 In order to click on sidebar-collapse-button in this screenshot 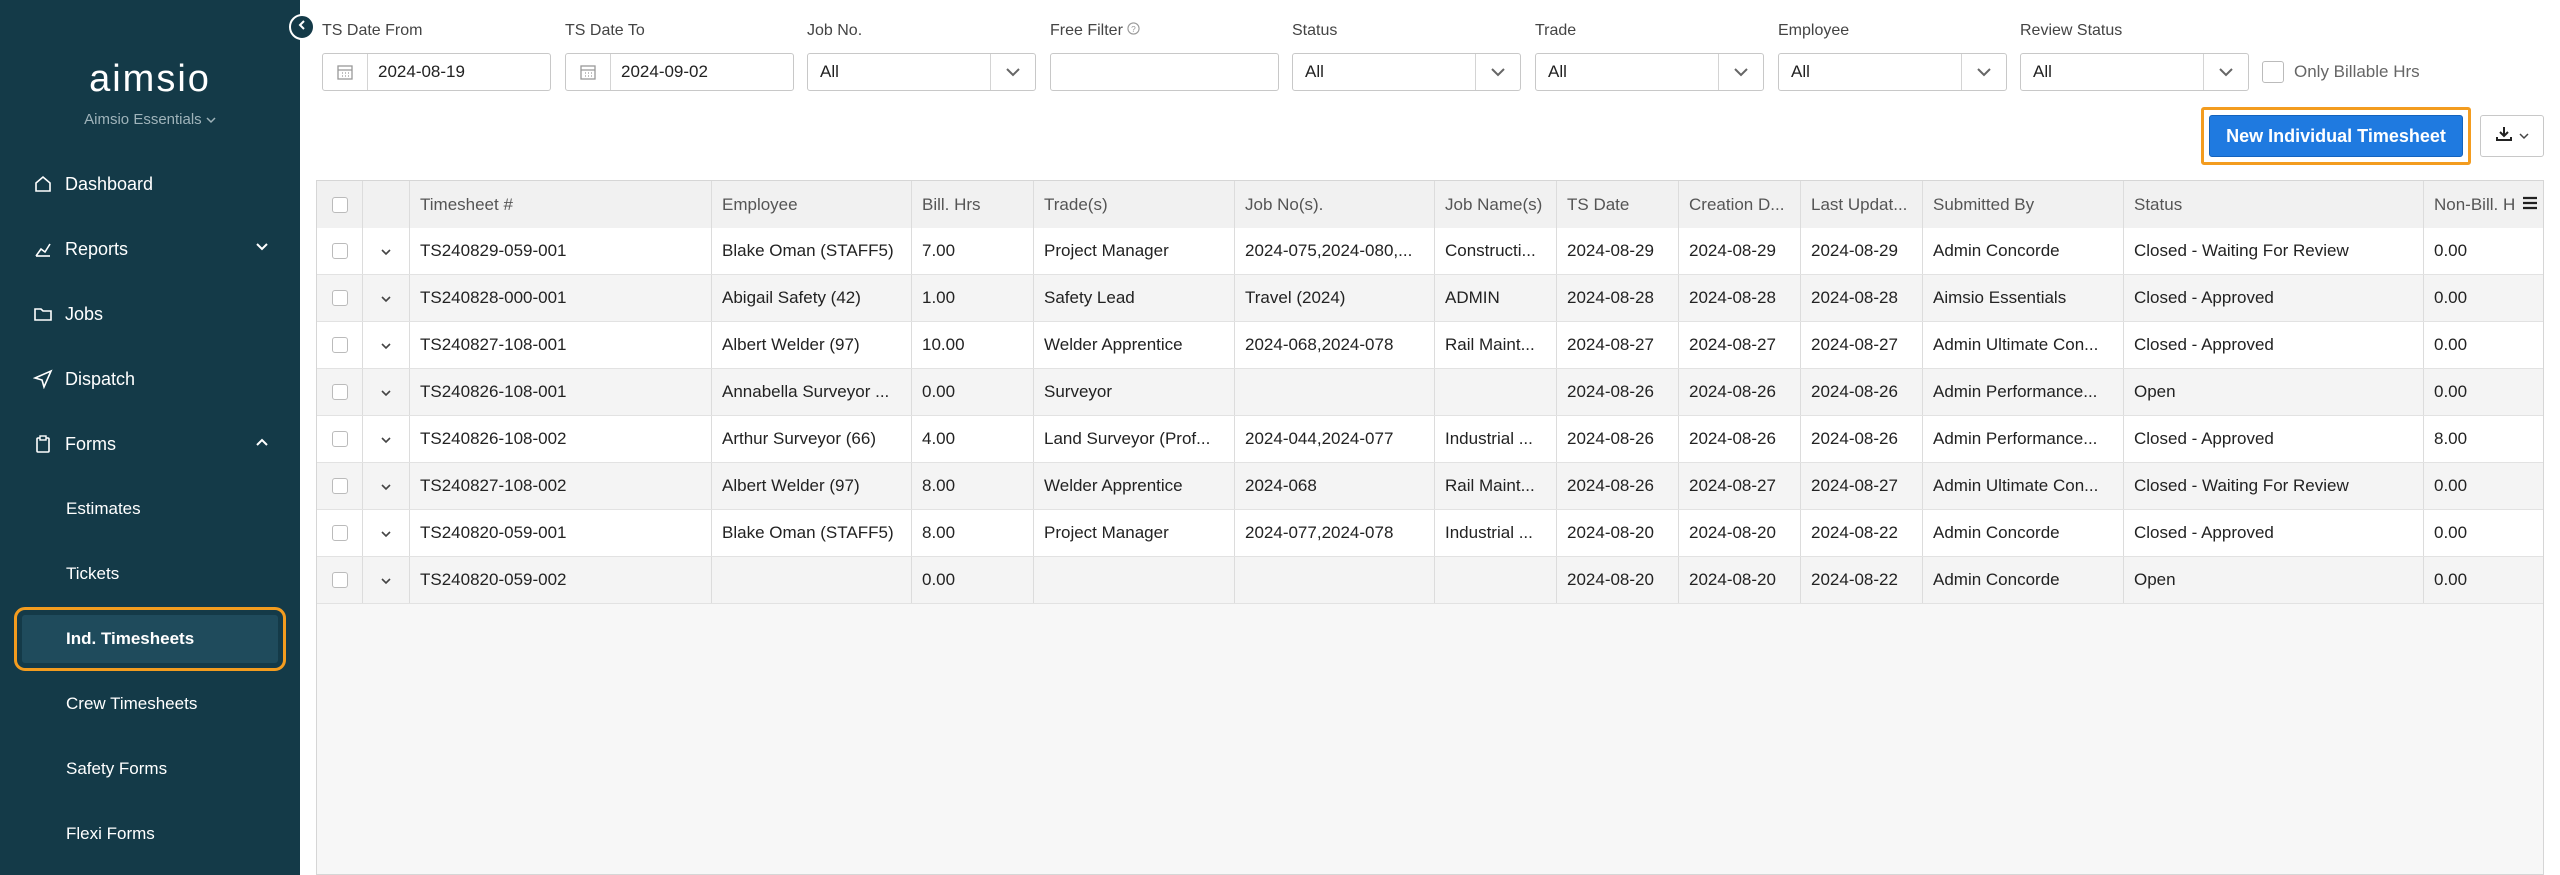, I will do `click(302, 27)`.